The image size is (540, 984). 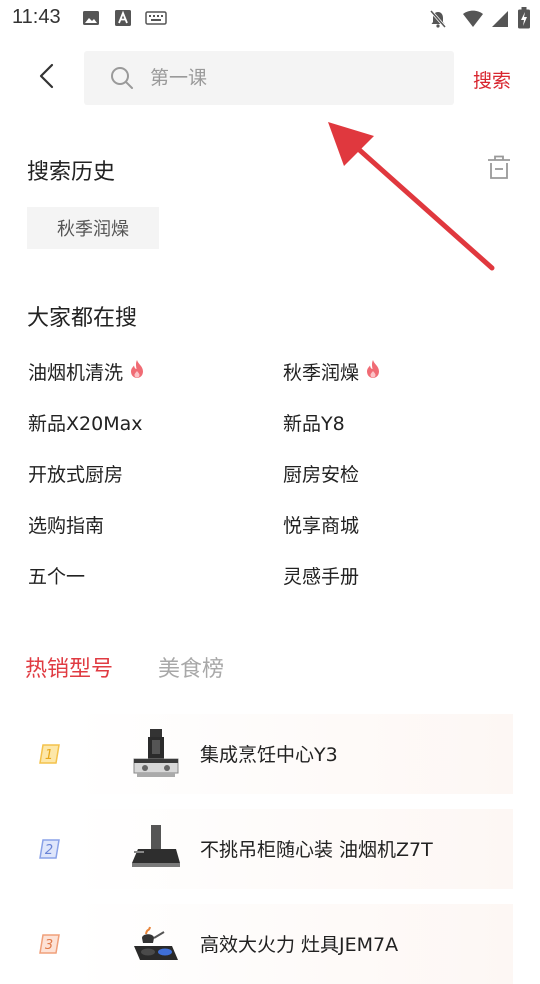 I want to click on trending-item-label: 五个一, so click(x=57, y=577).